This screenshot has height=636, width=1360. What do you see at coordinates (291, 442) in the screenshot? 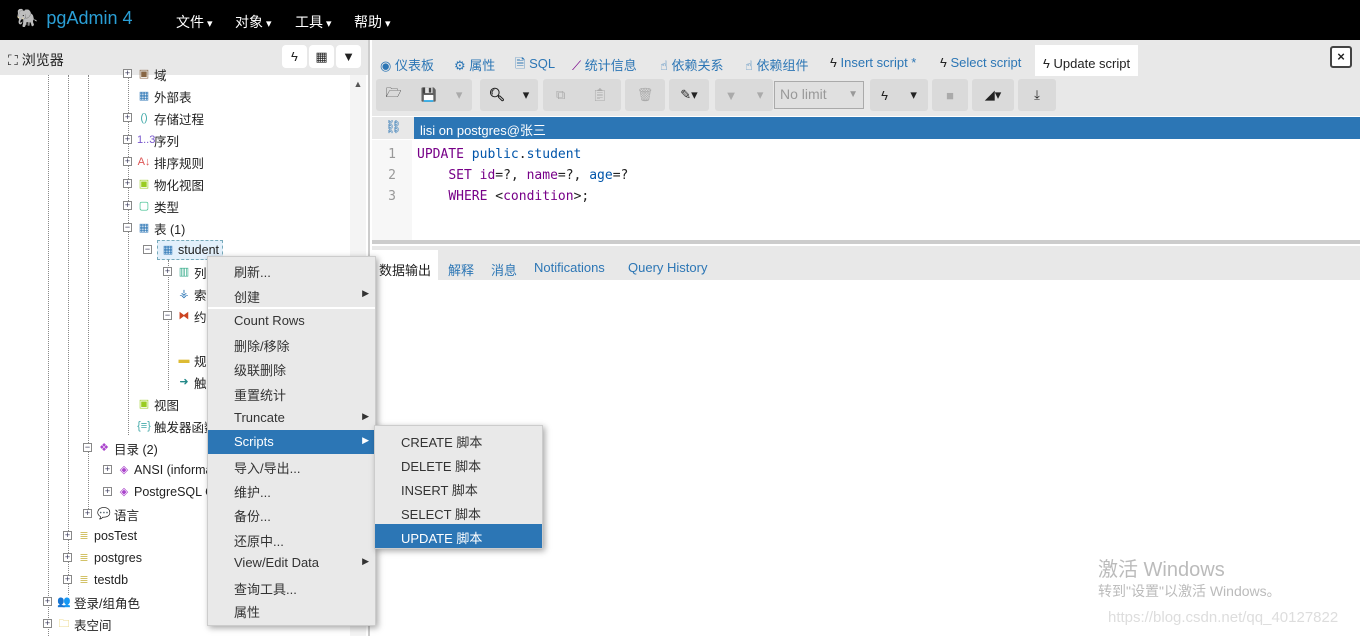
I see `context-menu-item: Scripts ▶` at bounding box center [291, 442].